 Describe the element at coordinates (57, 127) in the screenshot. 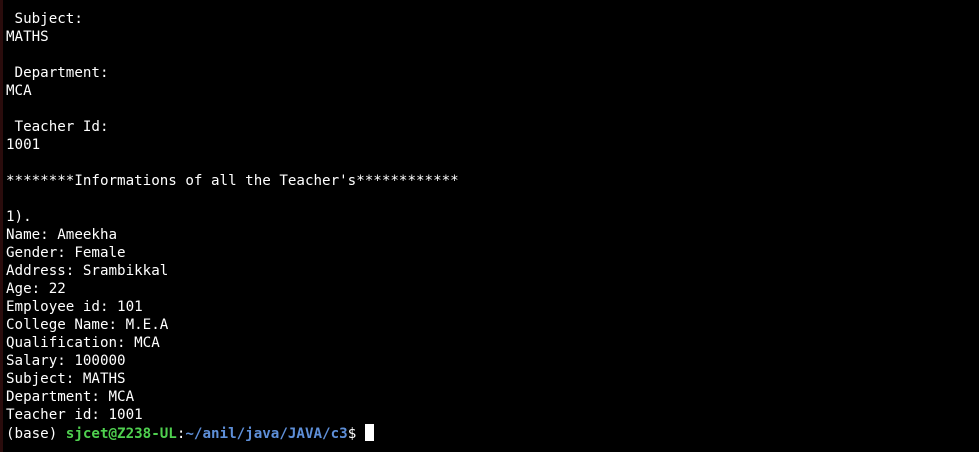

I see `output-line: Teacher Id:` at that location.